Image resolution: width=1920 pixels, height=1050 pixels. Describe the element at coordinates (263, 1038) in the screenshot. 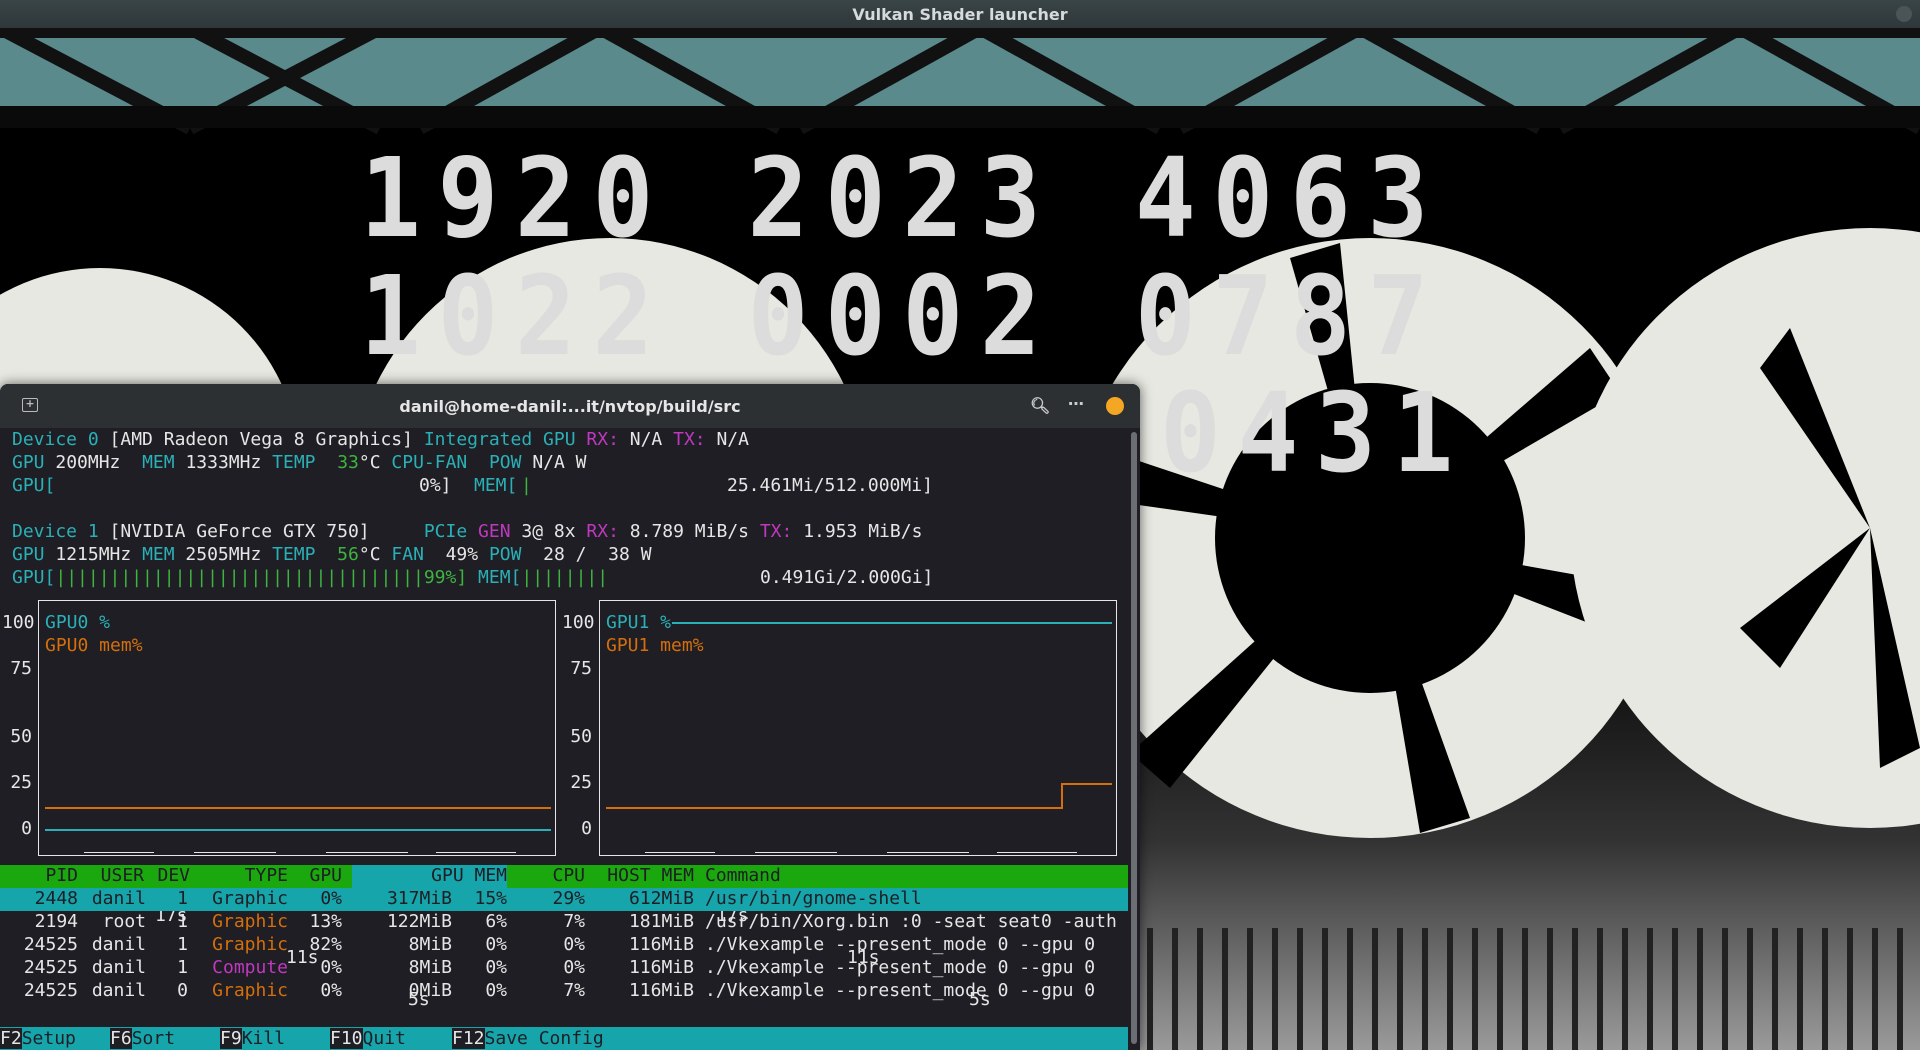

I see `fkey-action: Kill` at that location.